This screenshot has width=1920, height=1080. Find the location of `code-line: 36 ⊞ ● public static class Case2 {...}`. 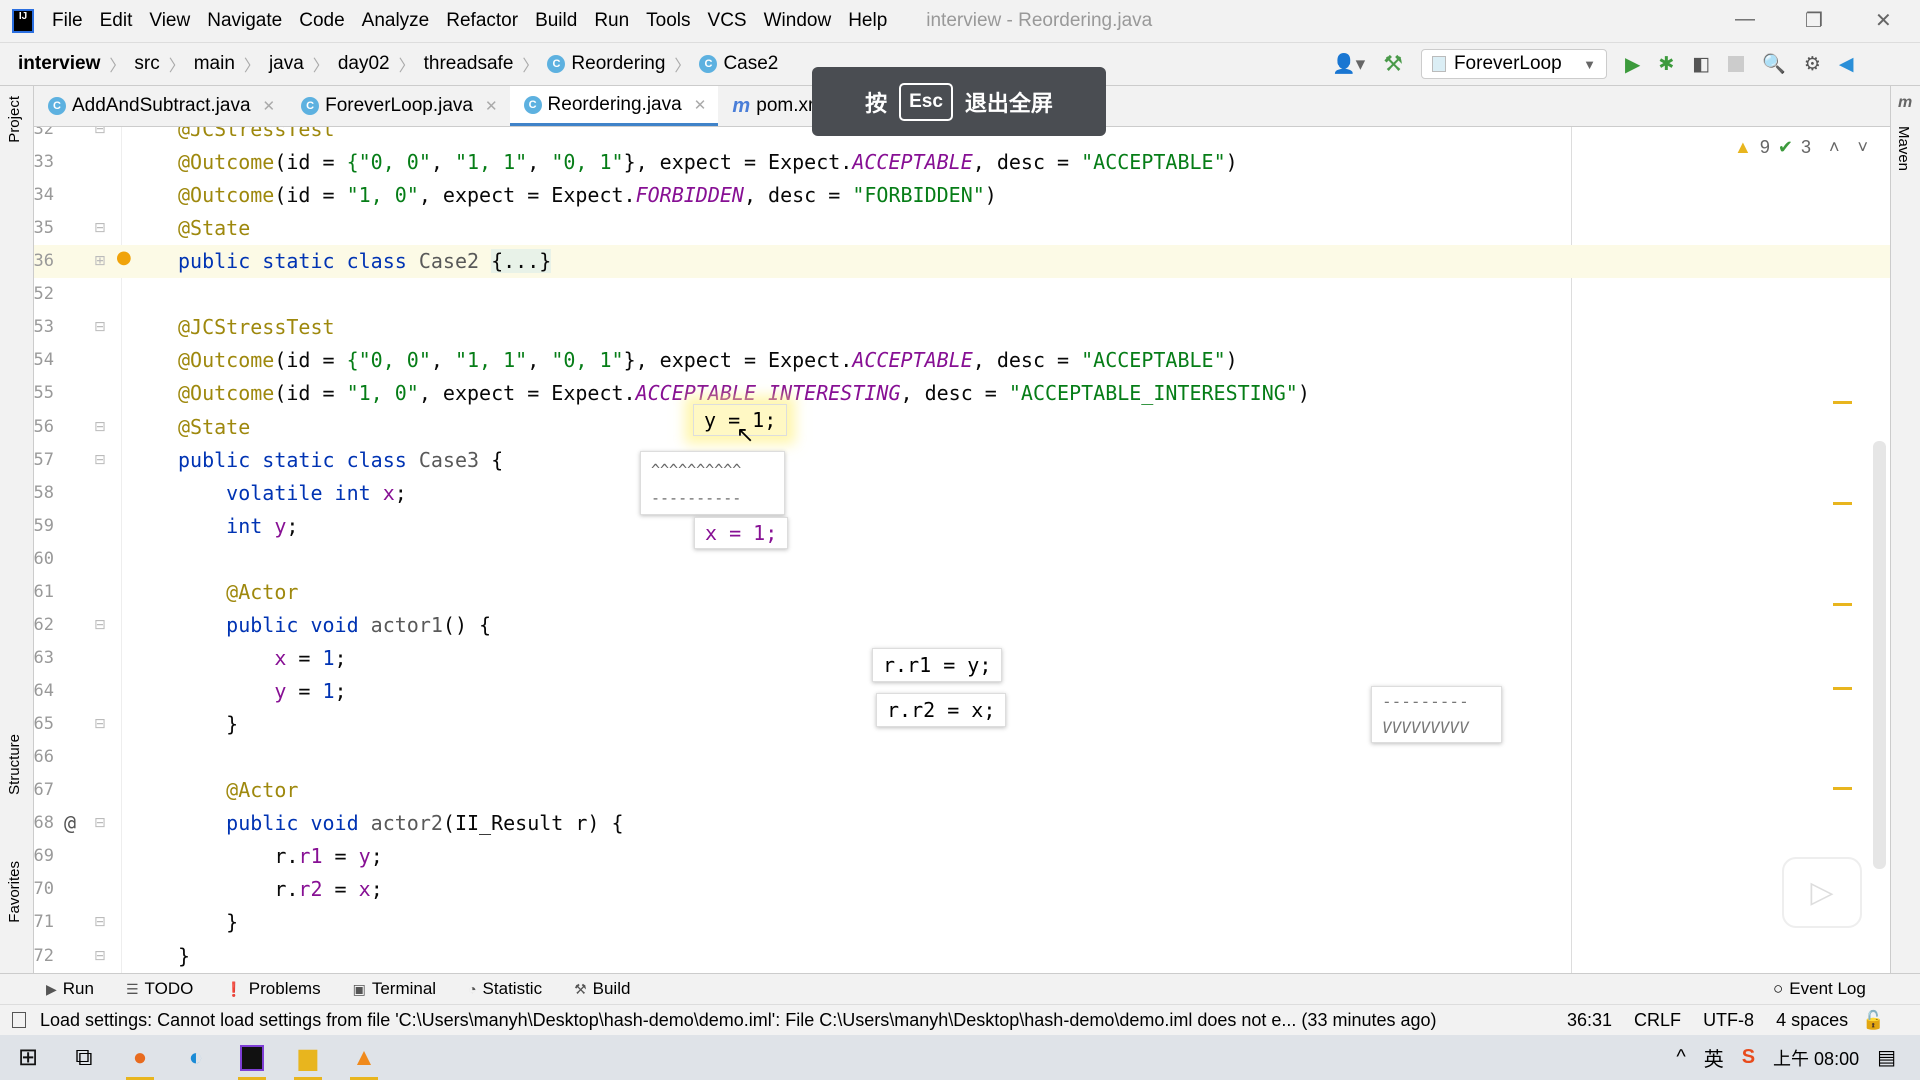

code-line: 36 ⊞ ● public static class Case2 {...} is located at coordinates (962, 262).